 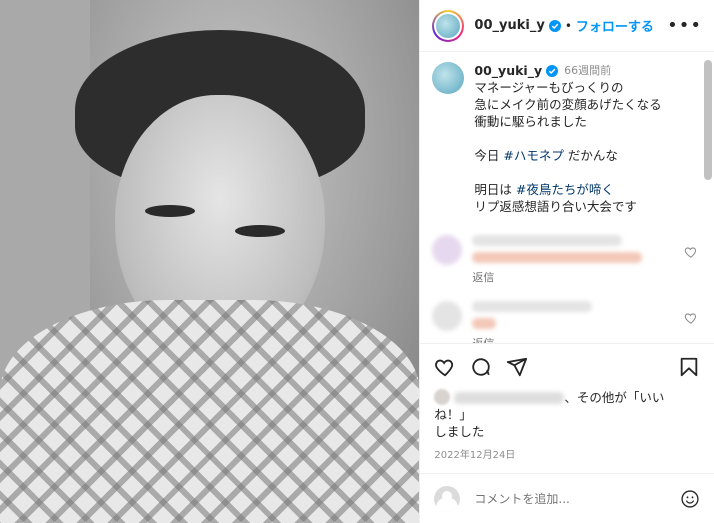 I want to click on hashtag-link: #ハモネプ, so click(x=533, y=155).